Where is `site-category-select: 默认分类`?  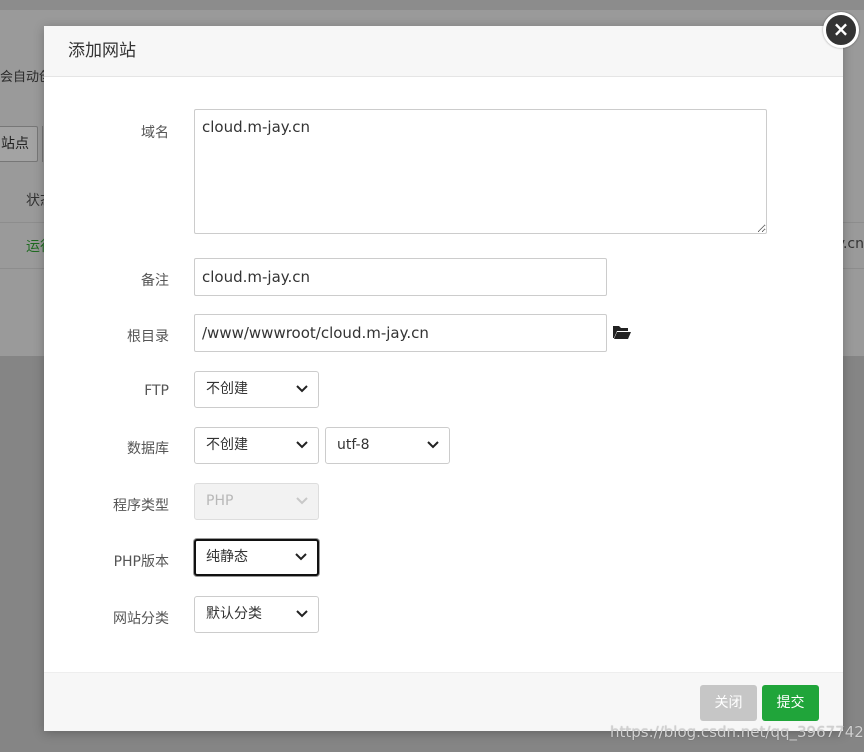 site-category-select: 默认分类 is located at coordinates (256, 614).